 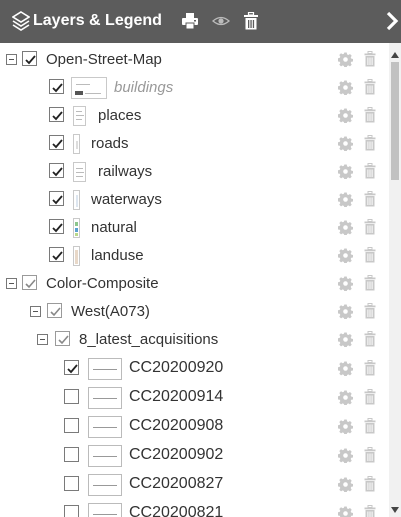 I want to click on layer-roads: roads, so click(x=194, y=144).